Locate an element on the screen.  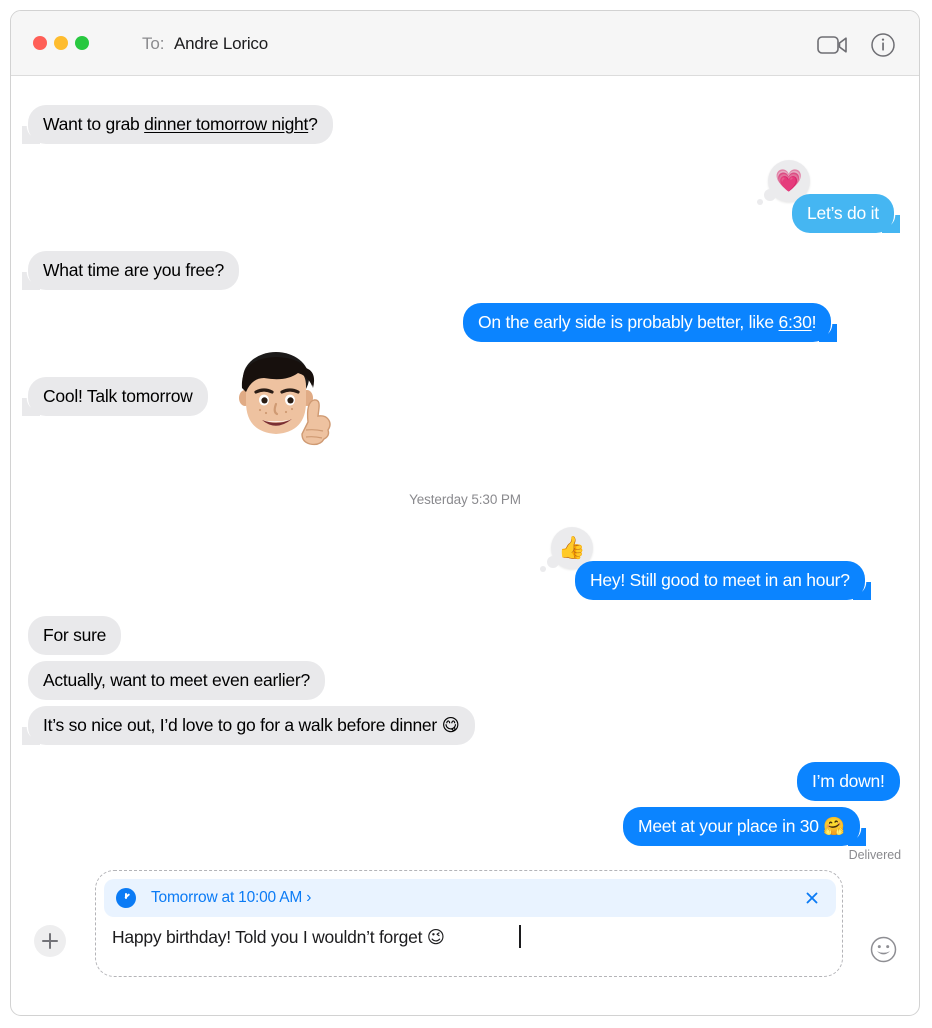
message-text-tail: ? is located at coordinates (313, 124).